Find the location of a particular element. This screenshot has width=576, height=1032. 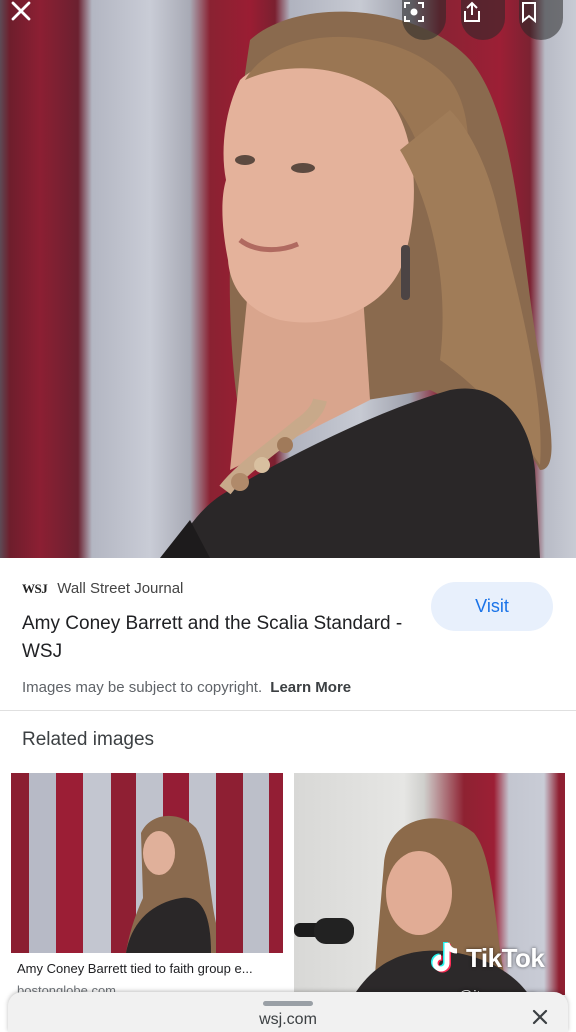

source-row: WSJ Wall Street Journal is located at coordinates (102, 588).